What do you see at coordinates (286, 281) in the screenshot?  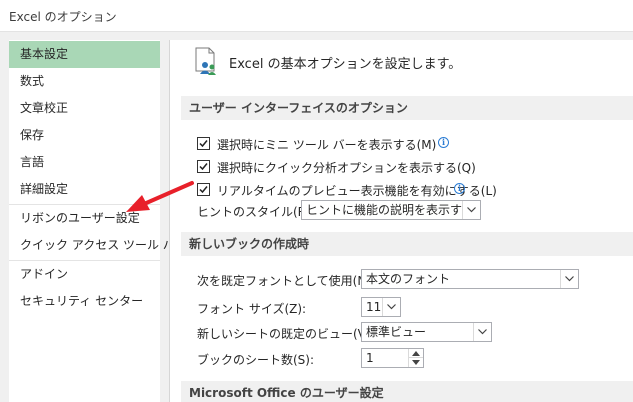 I see `default-font-label: 次を既定フォントとして使用(N):` at bounding box center [286, 281].